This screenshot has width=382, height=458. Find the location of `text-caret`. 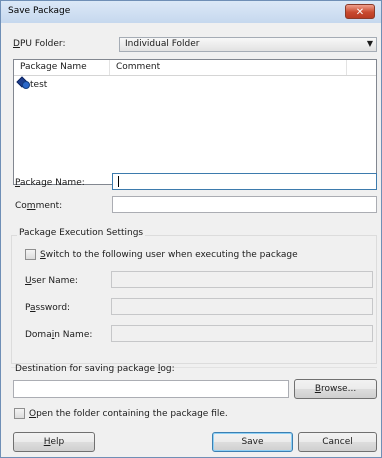

text-caret is located at coordinates (118, 181).